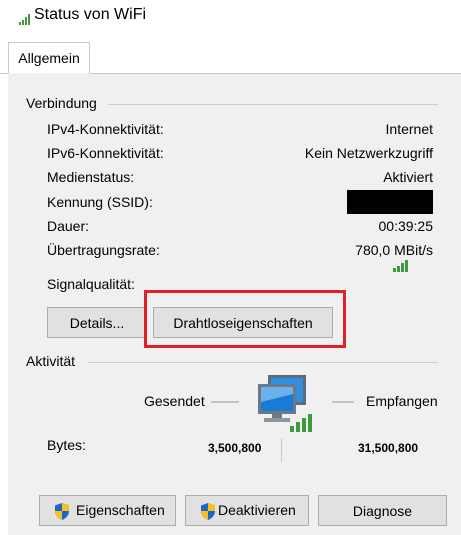 This screenshot has width=461, height=535. Describe the element at coordinates (343, 402) in the screenshot. I see `received-dash` at that location.